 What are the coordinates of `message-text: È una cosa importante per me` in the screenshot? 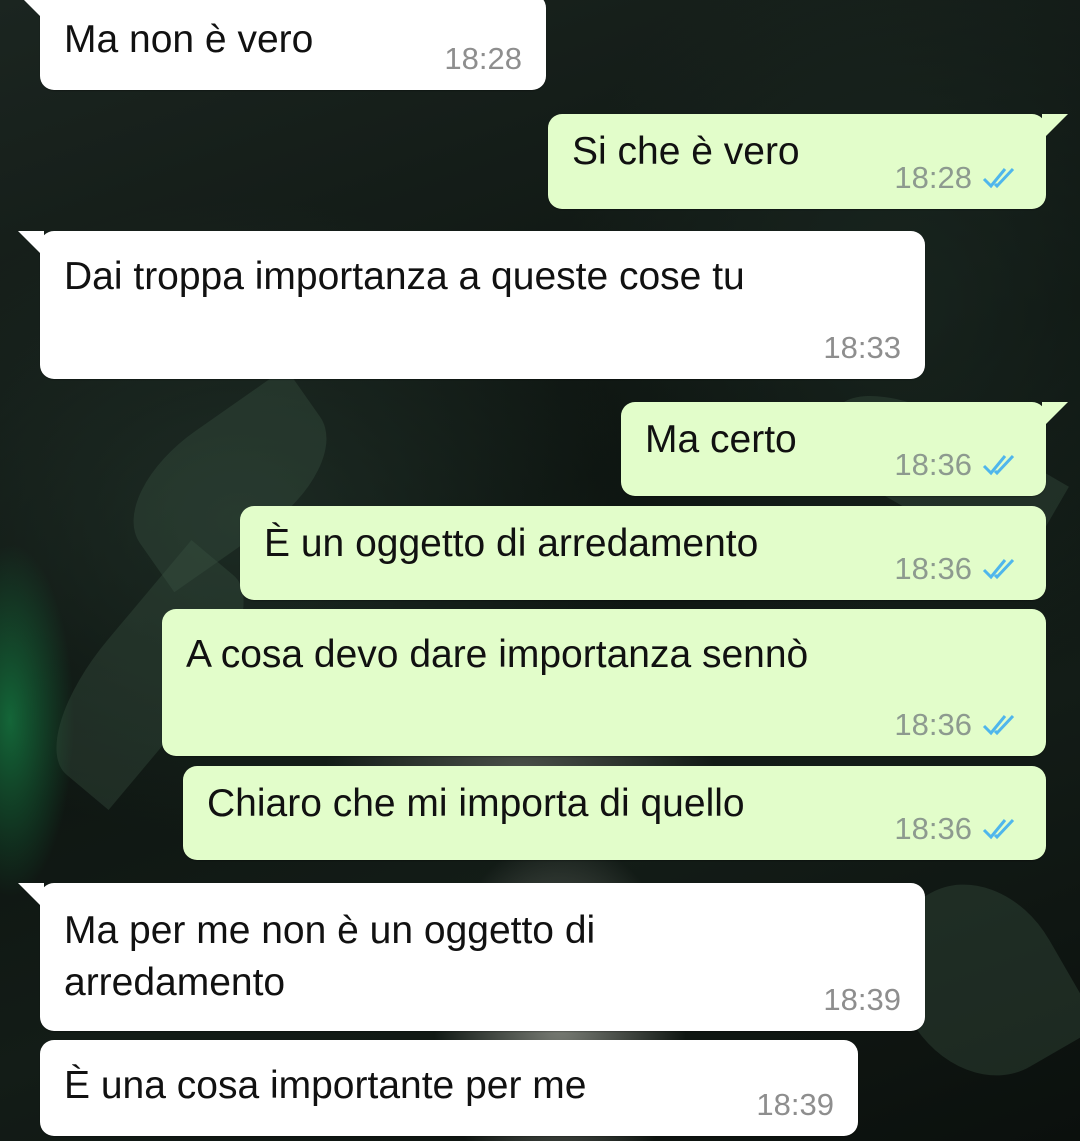 It's located at (325, 1085).